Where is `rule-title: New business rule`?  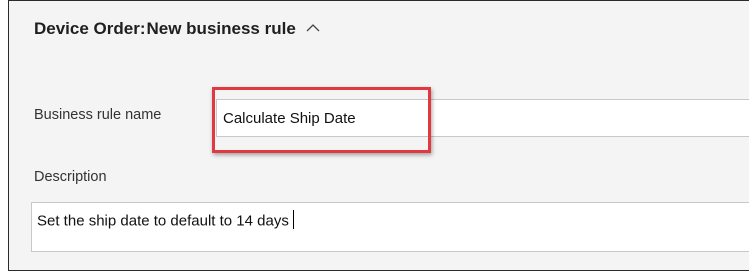
rule-title: New business rule is located at coordinates (221, 28).